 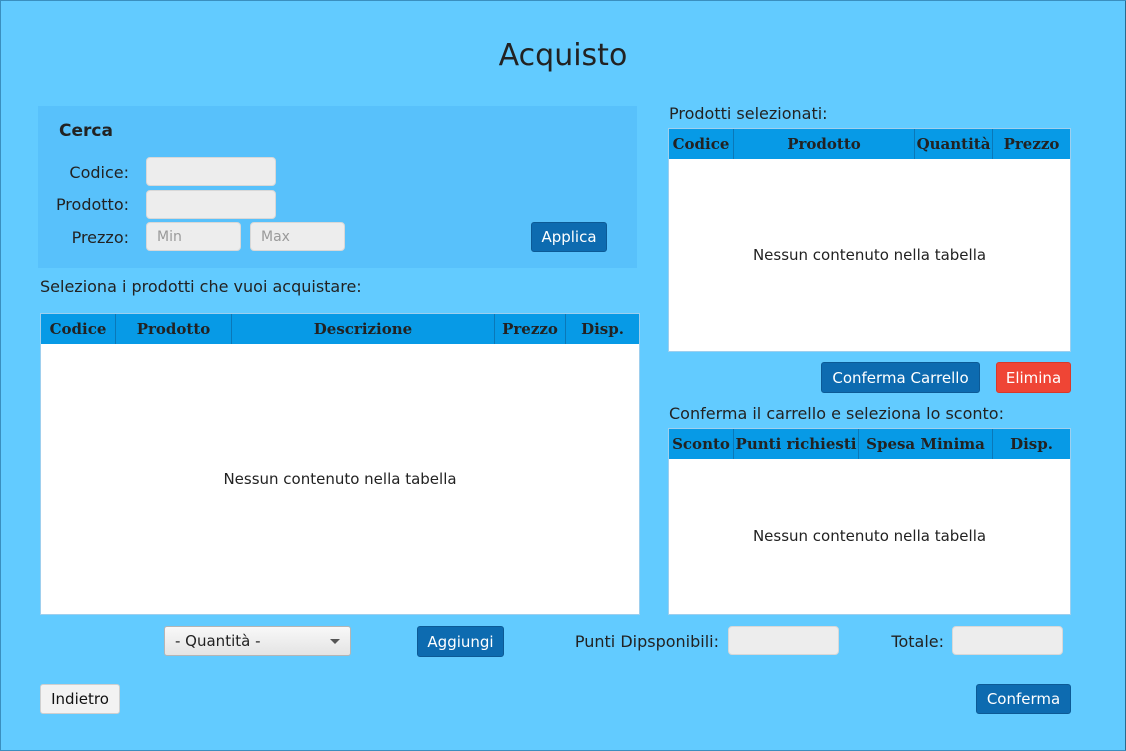 I want to click on price-max-input, so click(x=297, y=236).